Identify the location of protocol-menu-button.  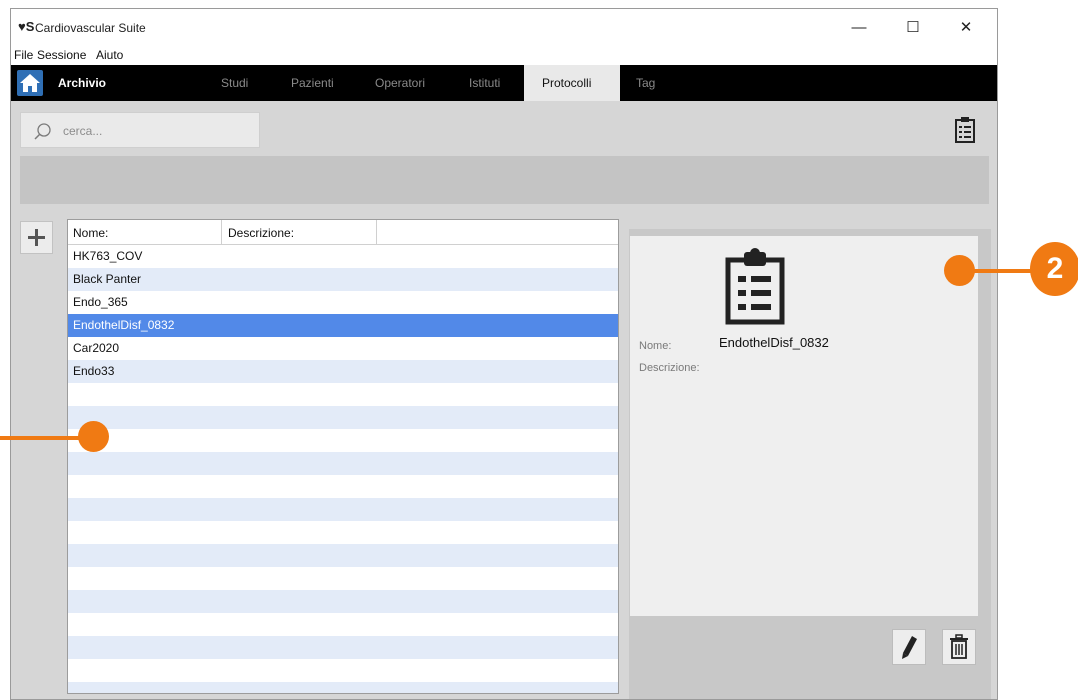
(965, 131).